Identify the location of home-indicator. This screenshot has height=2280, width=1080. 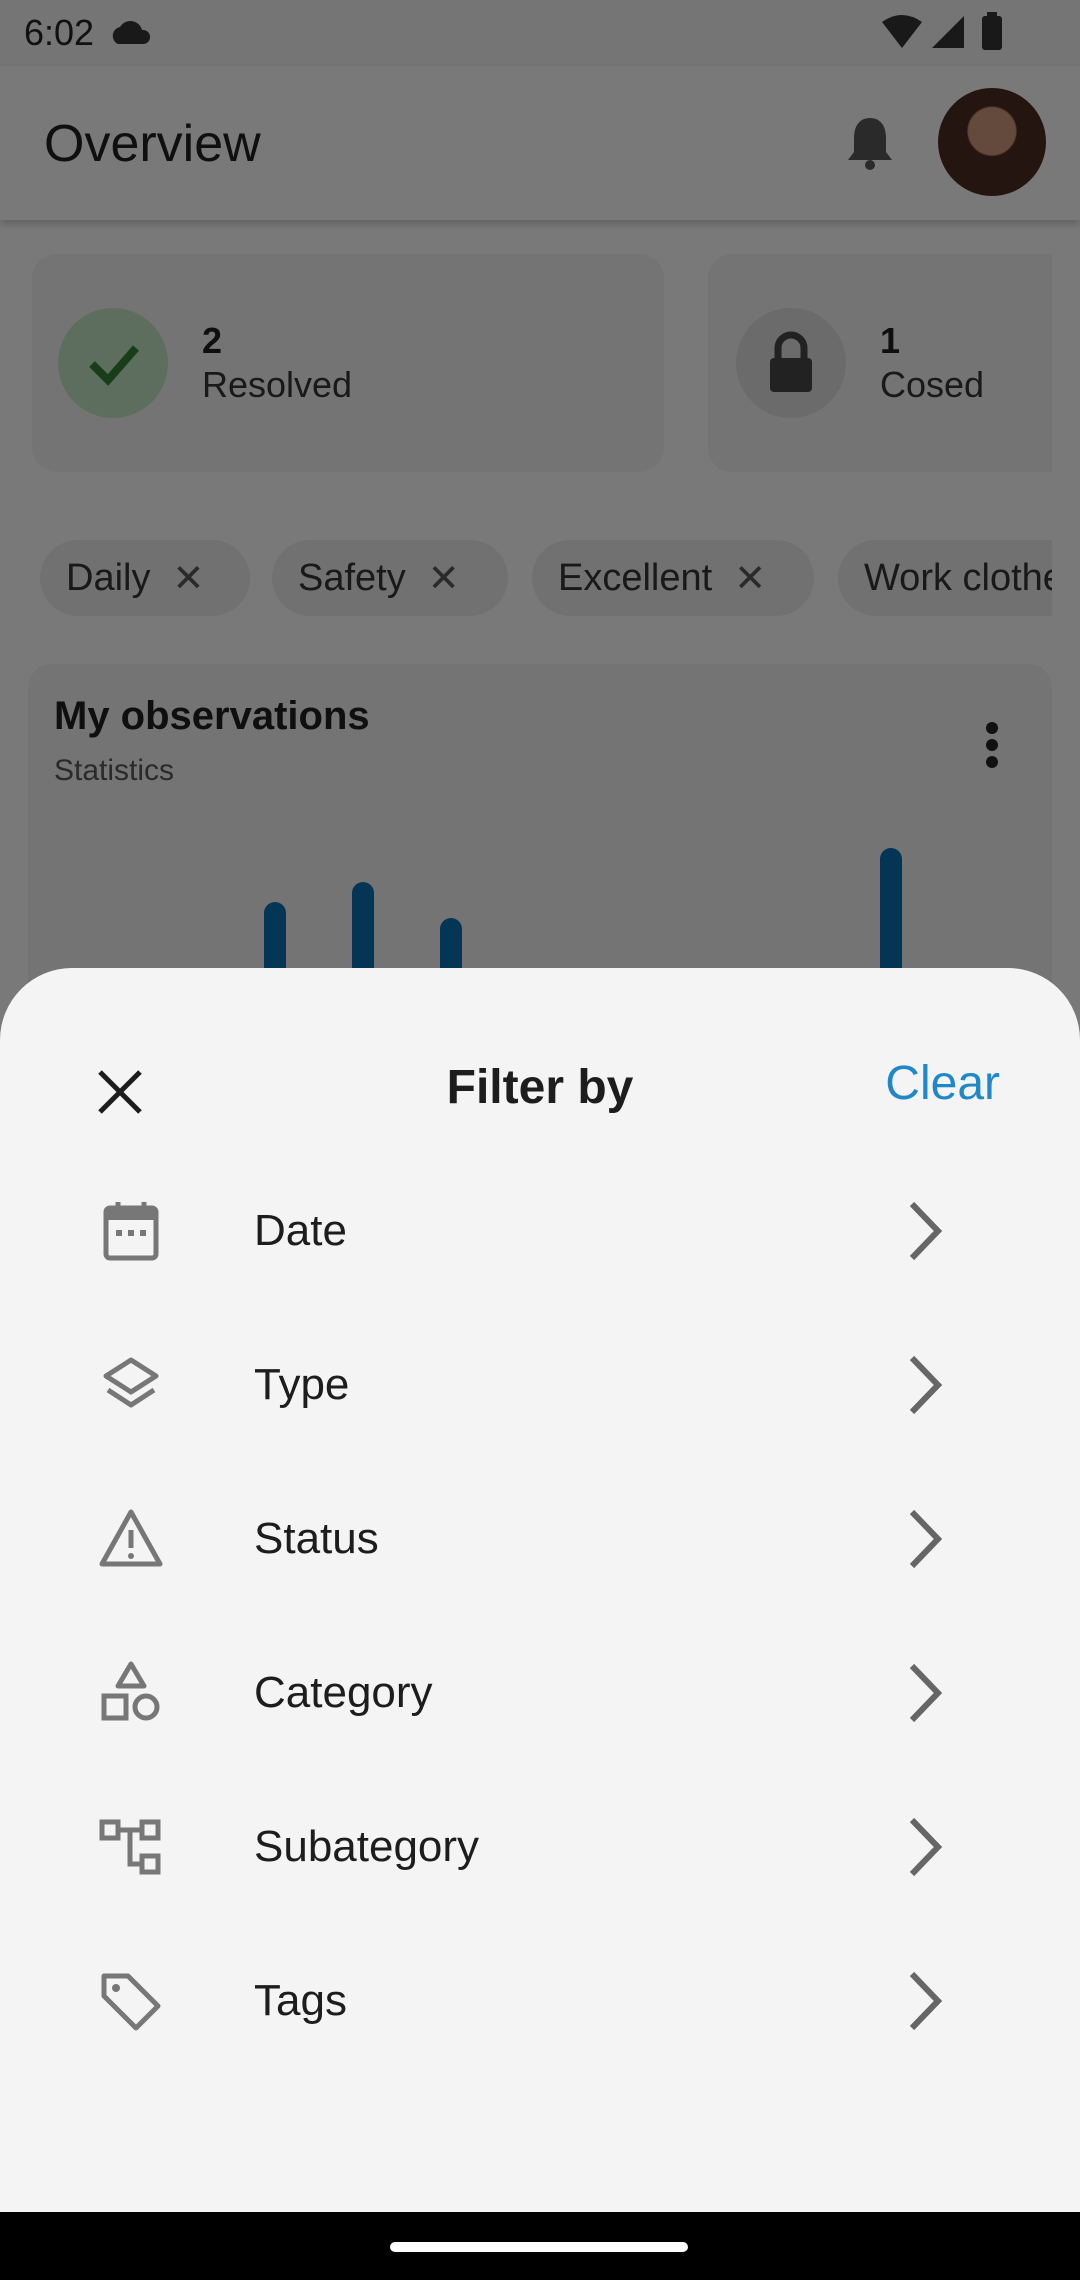
(539, 2247).